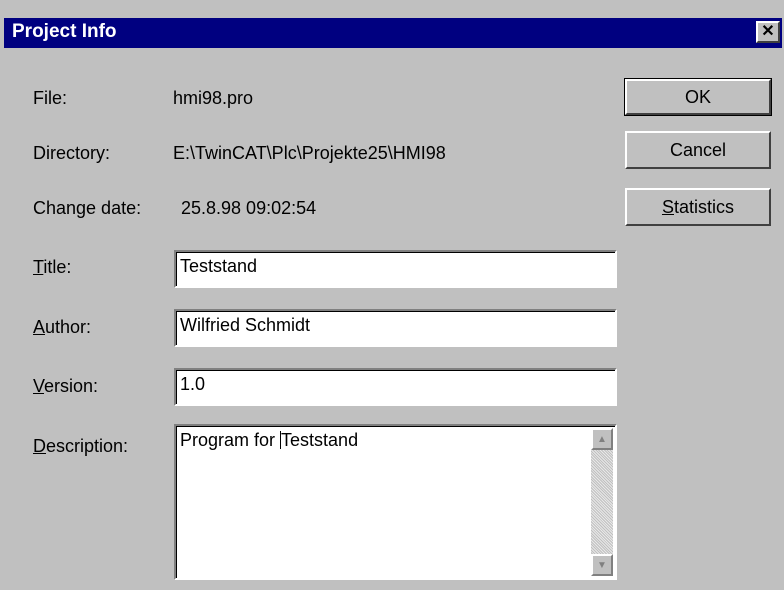  What do you see at coordinates (87, 446) in the screenshot?
I see `description-label-rest: escription:` at bounding box center [87, 446].